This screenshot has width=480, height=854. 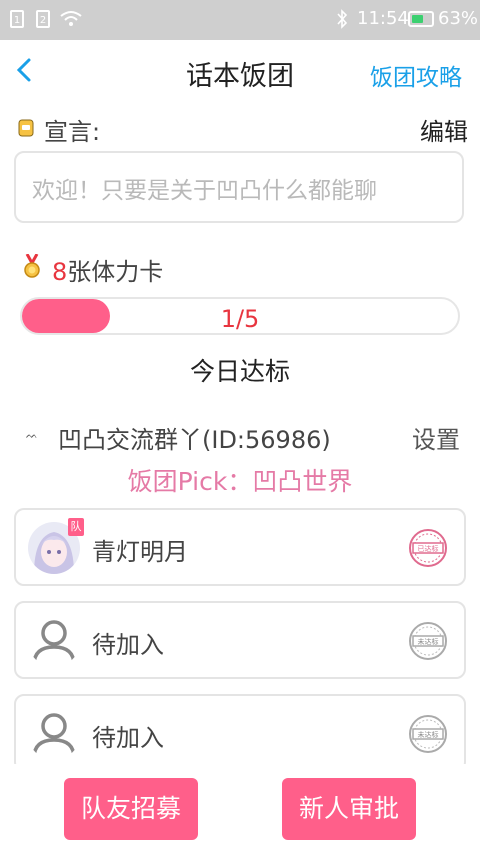 I want to click on today-status: 今日达标, so click(x=239, y=371).